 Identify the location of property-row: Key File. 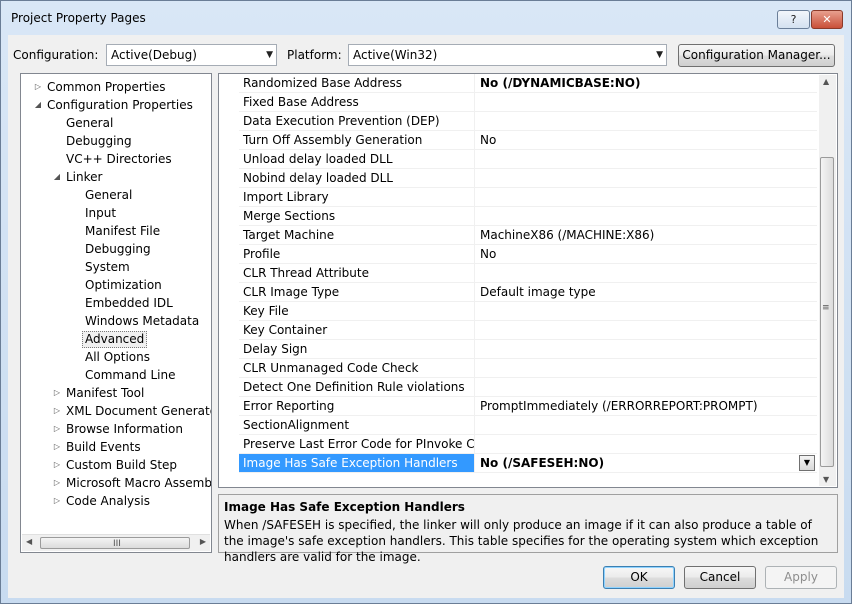
(528, 311).